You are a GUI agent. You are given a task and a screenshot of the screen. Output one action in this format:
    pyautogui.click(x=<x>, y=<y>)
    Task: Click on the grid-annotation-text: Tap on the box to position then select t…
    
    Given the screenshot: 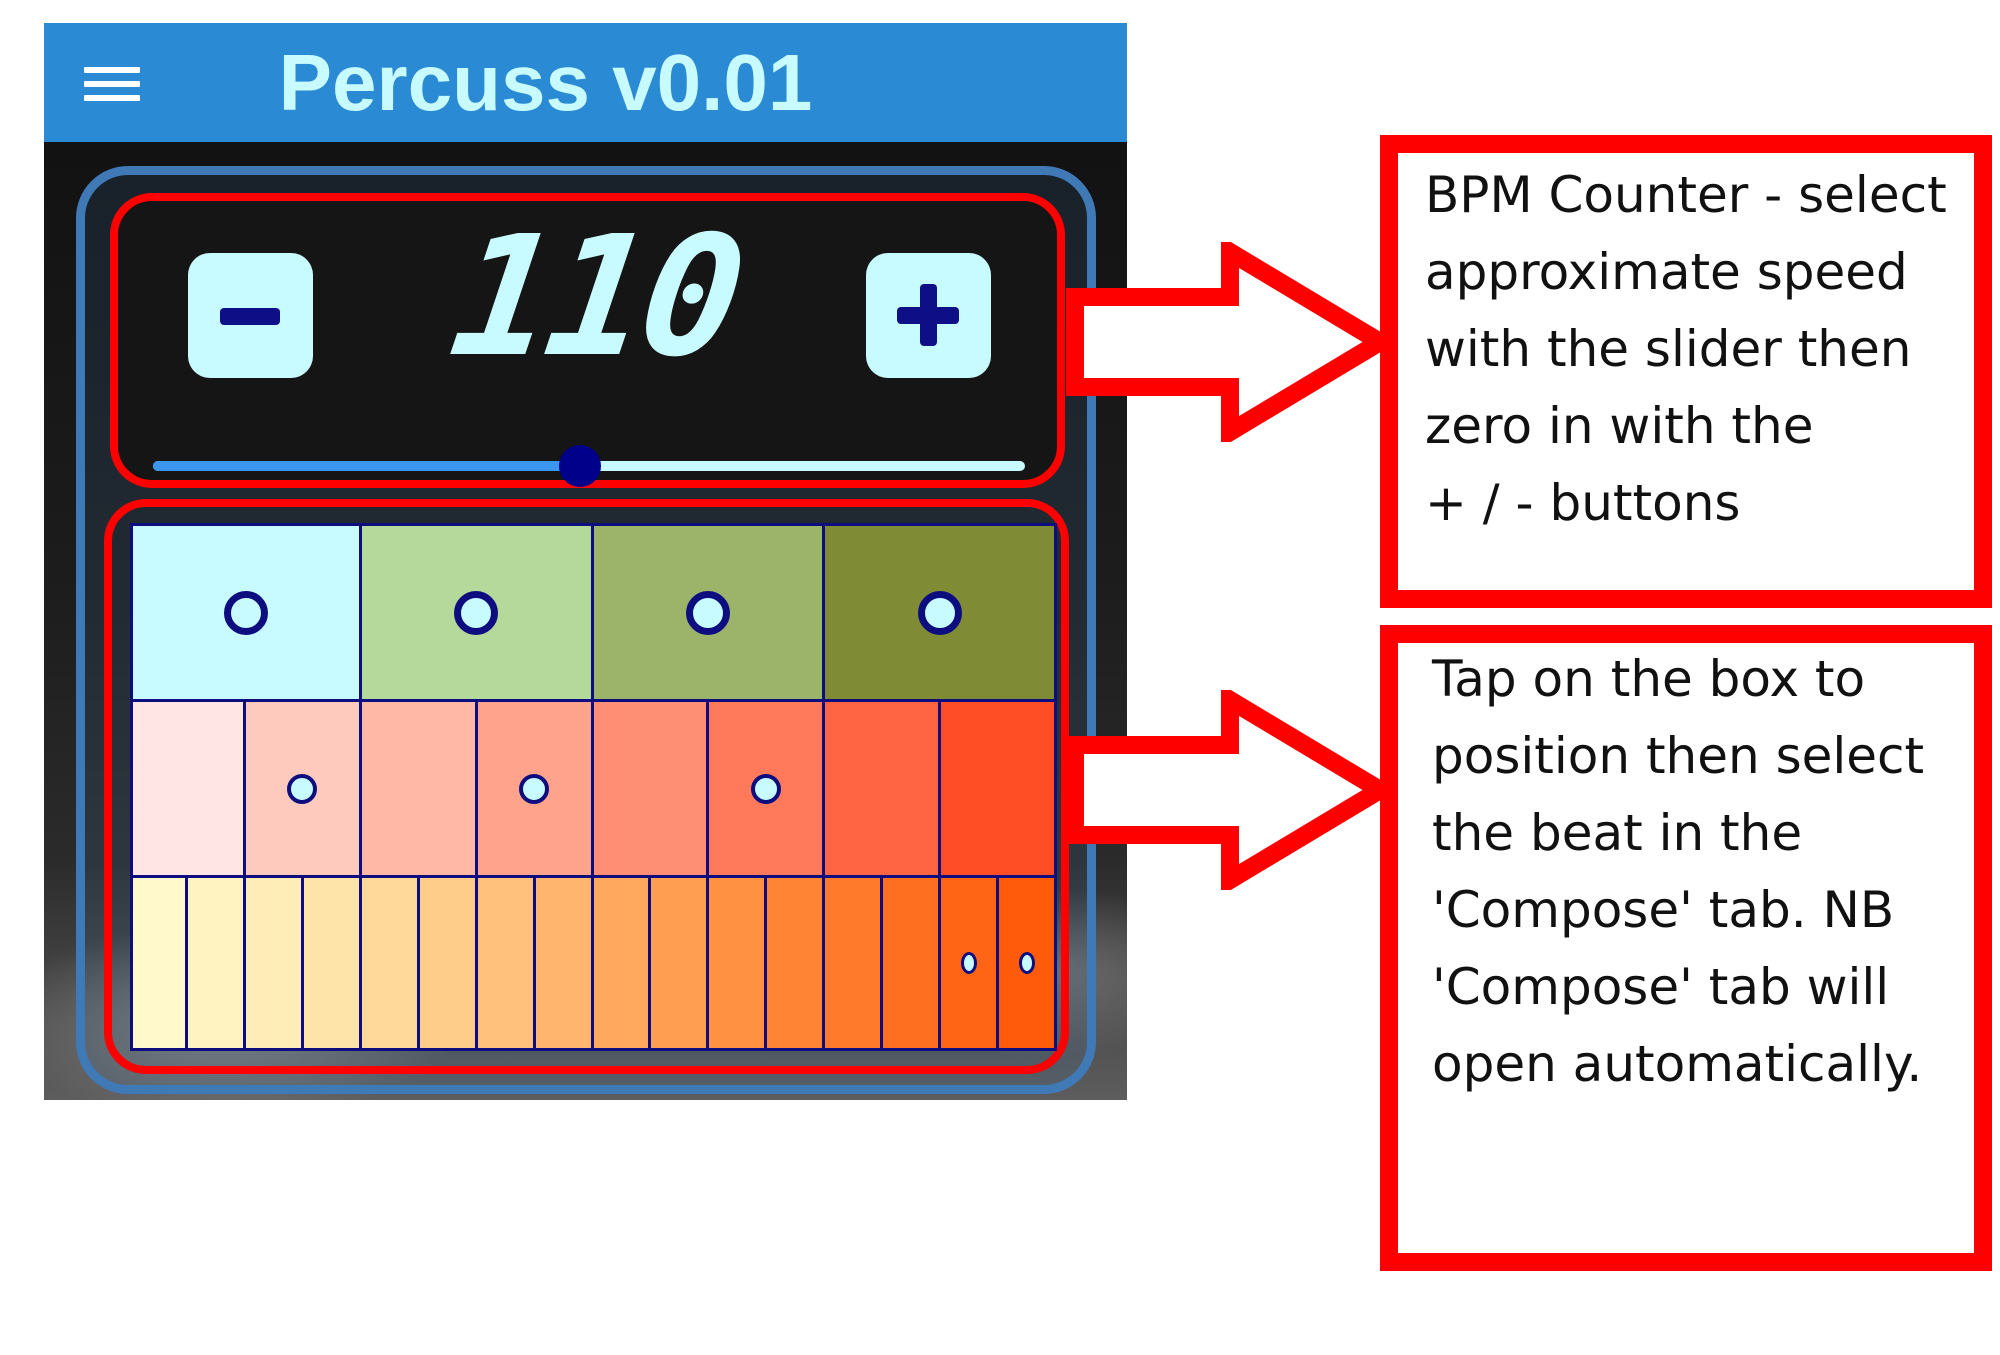 What is the action you would take?
    pyautogui.click(x=1678, y=871)
    